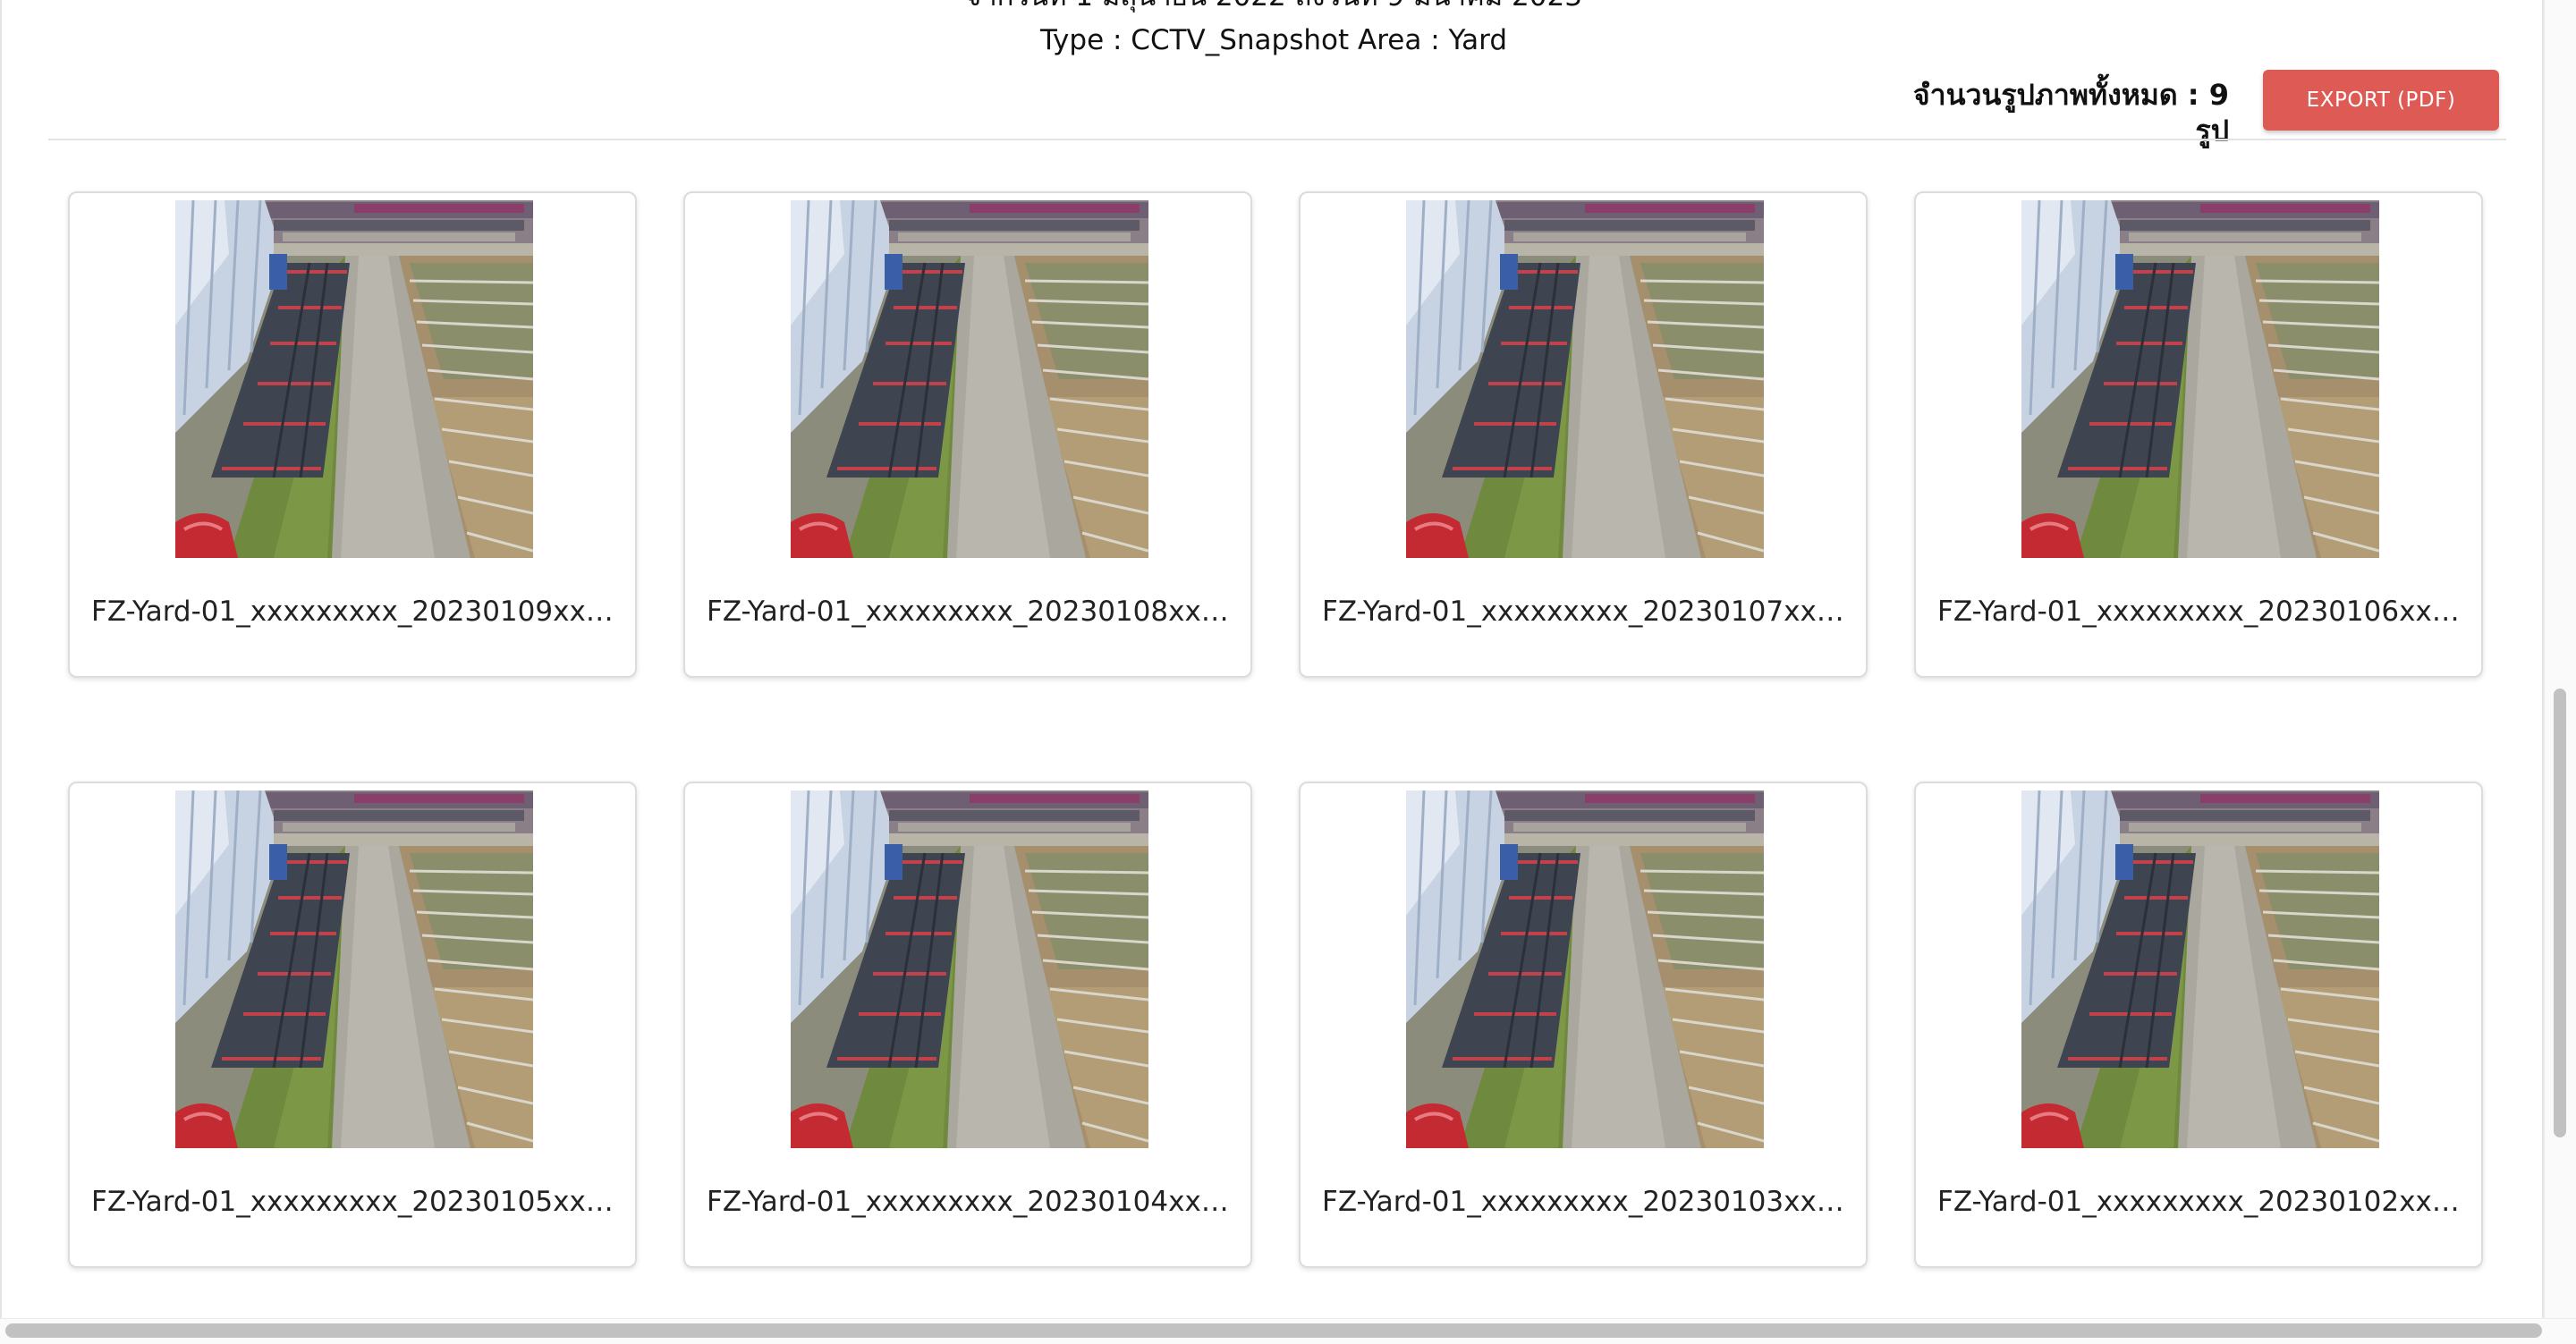 Image resolution: width=2576 pixels, height=1344 pixels. I want to click on snapshot-filename: FZ-Yard-01_xxxxxxxxx_20230106xxxxxx.jpg, so click(2200, 612).